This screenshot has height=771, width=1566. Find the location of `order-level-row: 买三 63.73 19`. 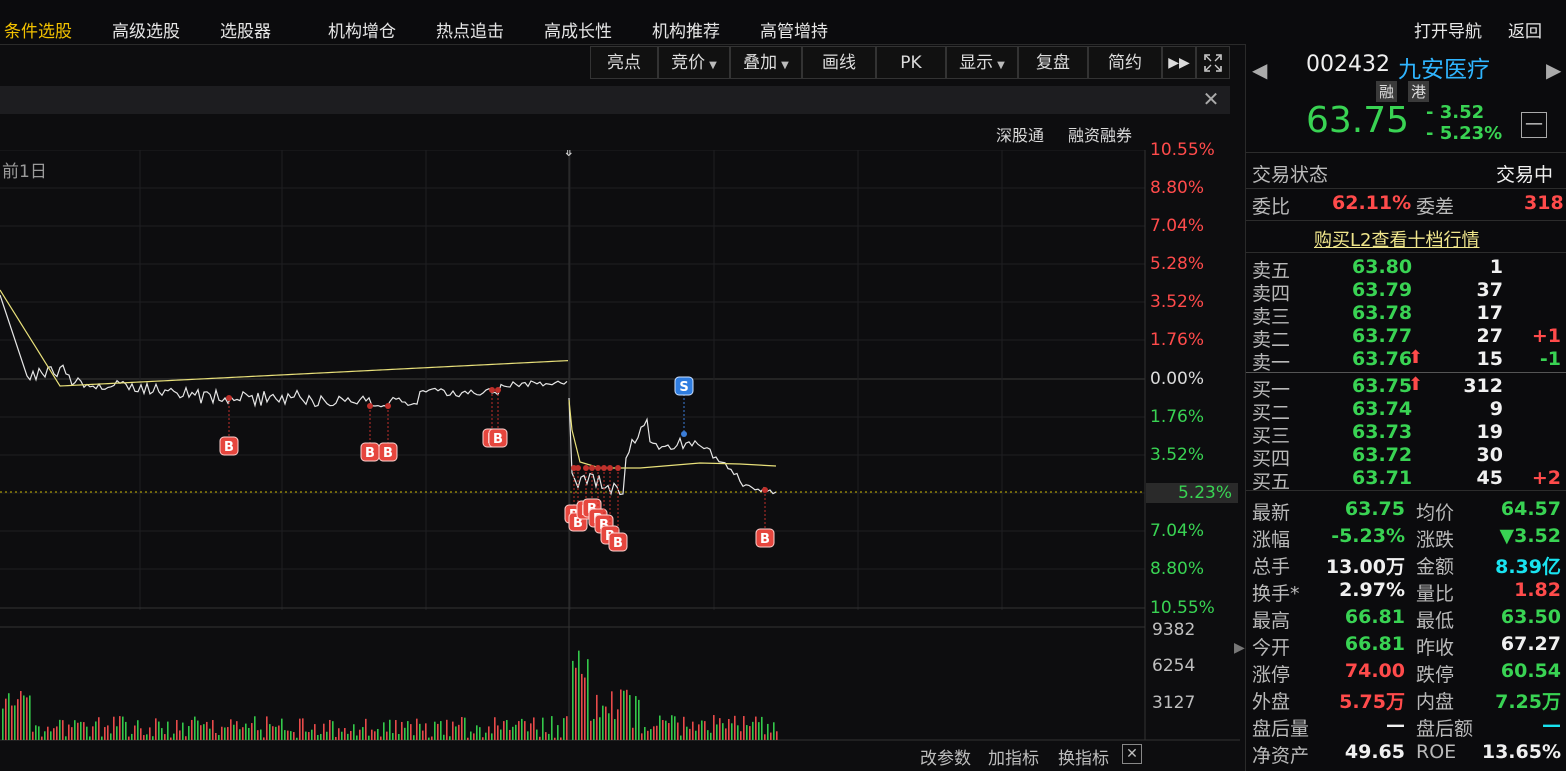

order-level-row: 买三 63.73 19 is located at coordinates (1406, 434).